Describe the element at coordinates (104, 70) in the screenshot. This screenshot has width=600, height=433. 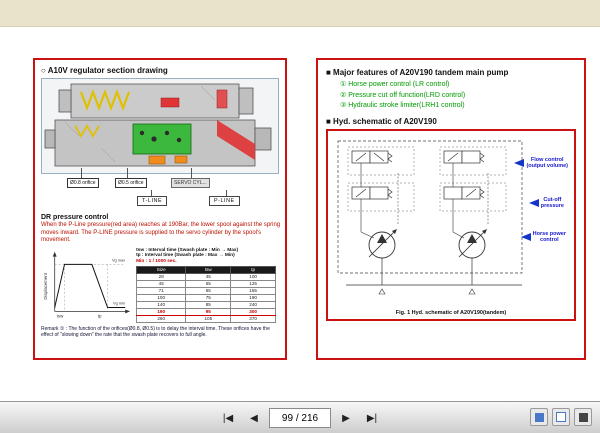
I see `left-page-title: ○ A10V regulator section drawing` at that location.